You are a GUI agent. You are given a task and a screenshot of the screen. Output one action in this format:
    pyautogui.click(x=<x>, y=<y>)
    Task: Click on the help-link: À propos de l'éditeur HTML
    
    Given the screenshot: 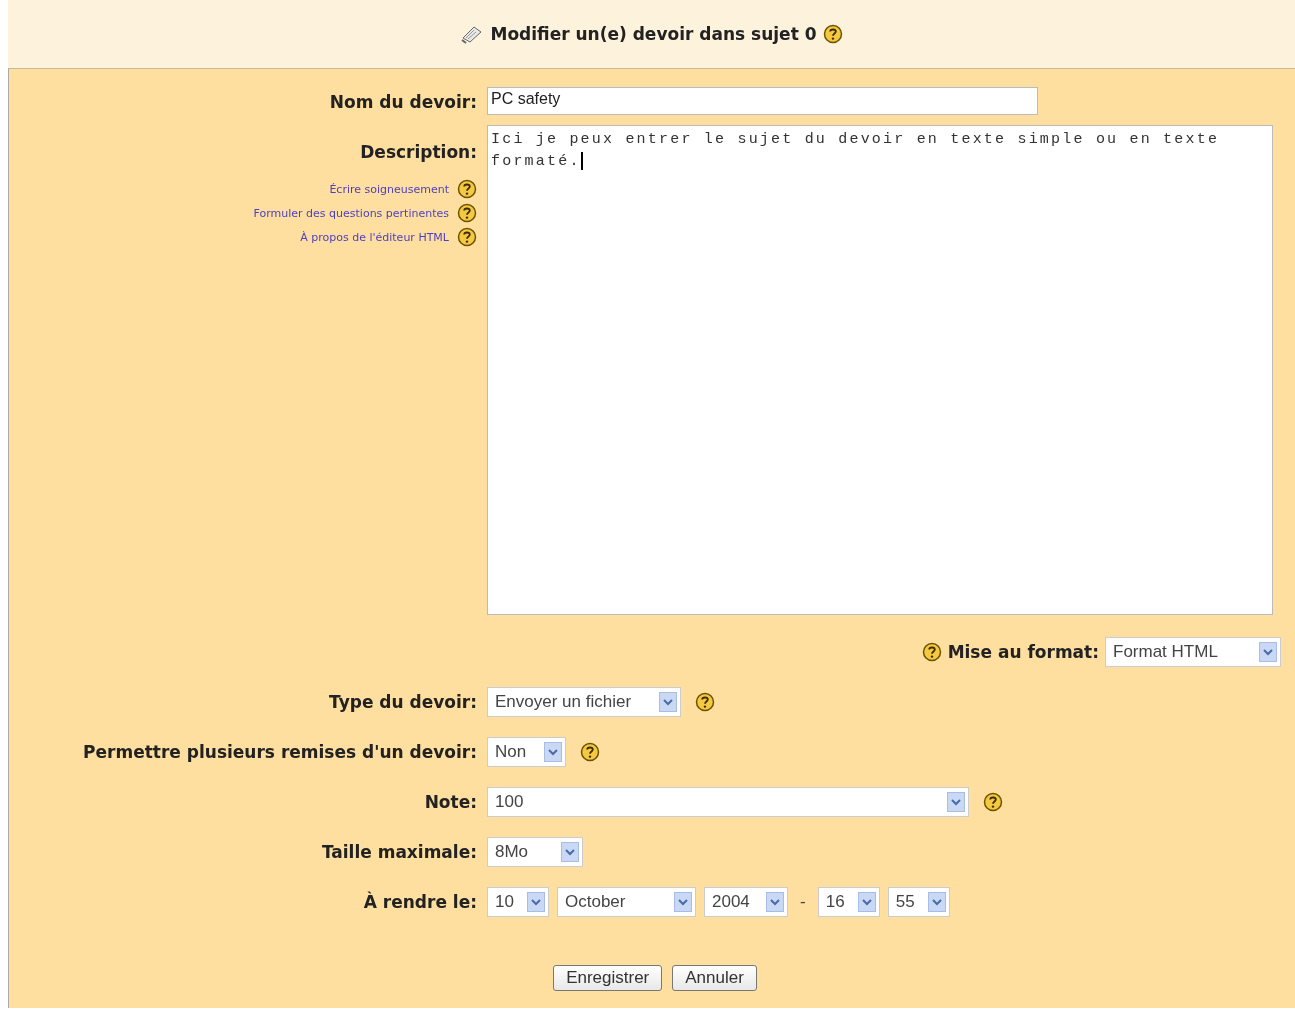 What is the action you would take?
    pyautogui.click(x=374, y=237)
    